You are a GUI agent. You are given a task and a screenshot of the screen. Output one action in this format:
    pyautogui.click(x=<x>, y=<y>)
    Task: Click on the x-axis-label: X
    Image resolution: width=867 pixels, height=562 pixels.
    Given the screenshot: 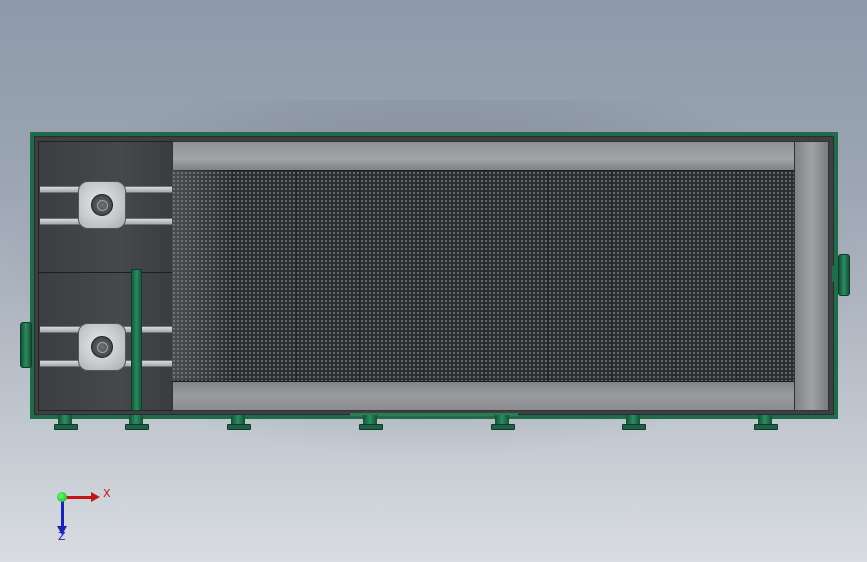 What is the action you would take?
    pyautogui.click(x=107, y=493)
    